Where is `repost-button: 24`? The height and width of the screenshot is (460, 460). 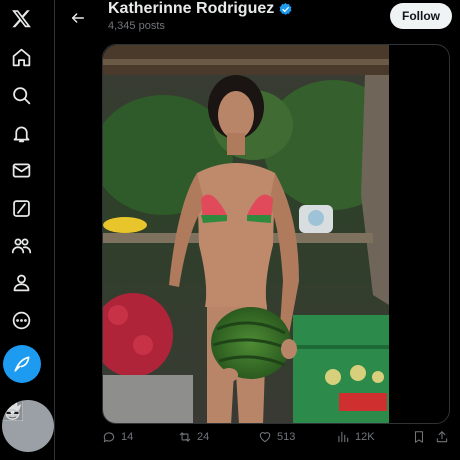 repost-button: 24 is located at coordinates (193, 437).